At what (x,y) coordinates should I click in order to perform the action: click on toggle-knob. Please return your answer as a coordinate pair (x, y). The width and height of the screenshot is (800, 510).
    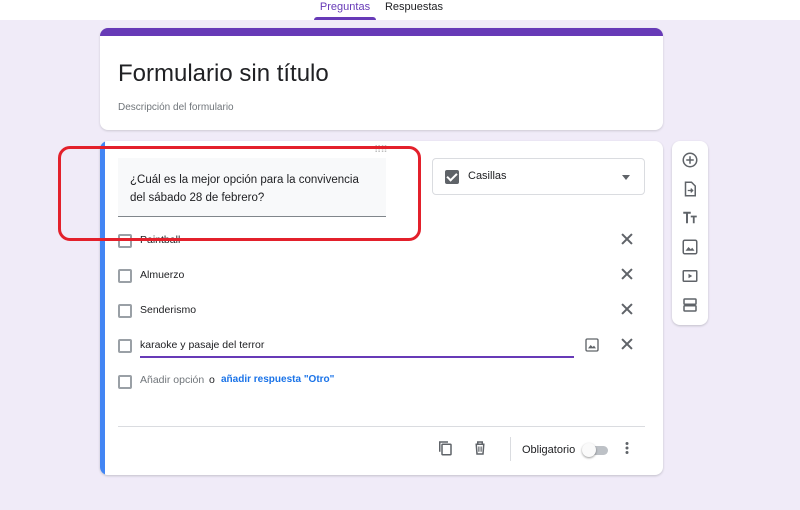
    Looking at the image, I should click on (589, 450).